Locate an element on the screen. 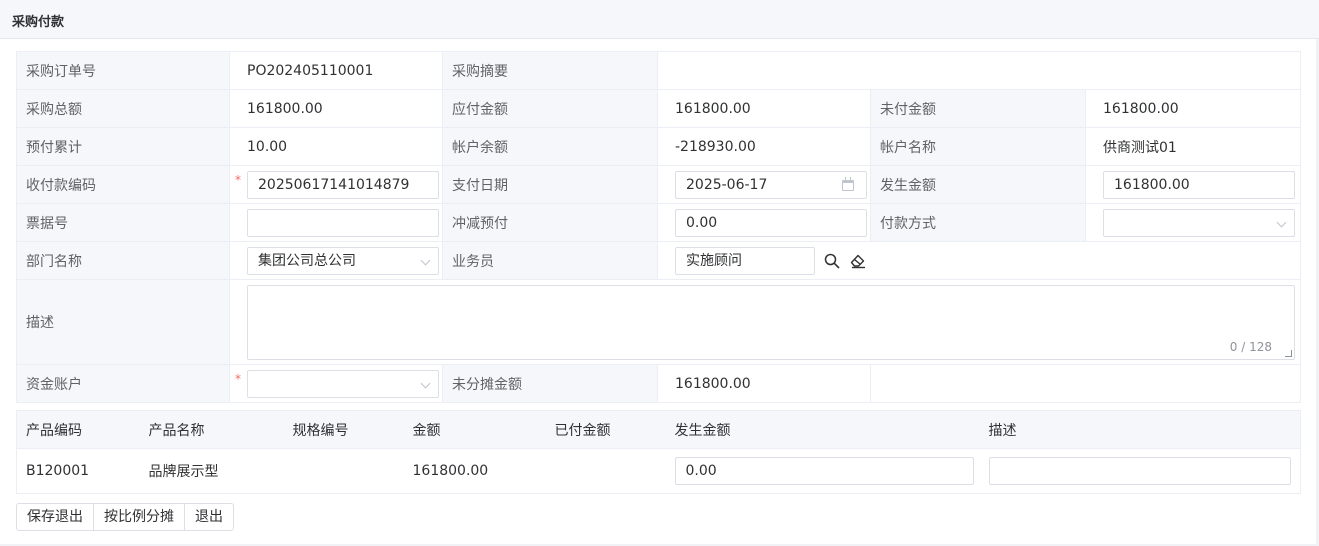 This screenshot has width=1319, height=546. dept-label: 部门名称 is located at coordinates (123, 260).